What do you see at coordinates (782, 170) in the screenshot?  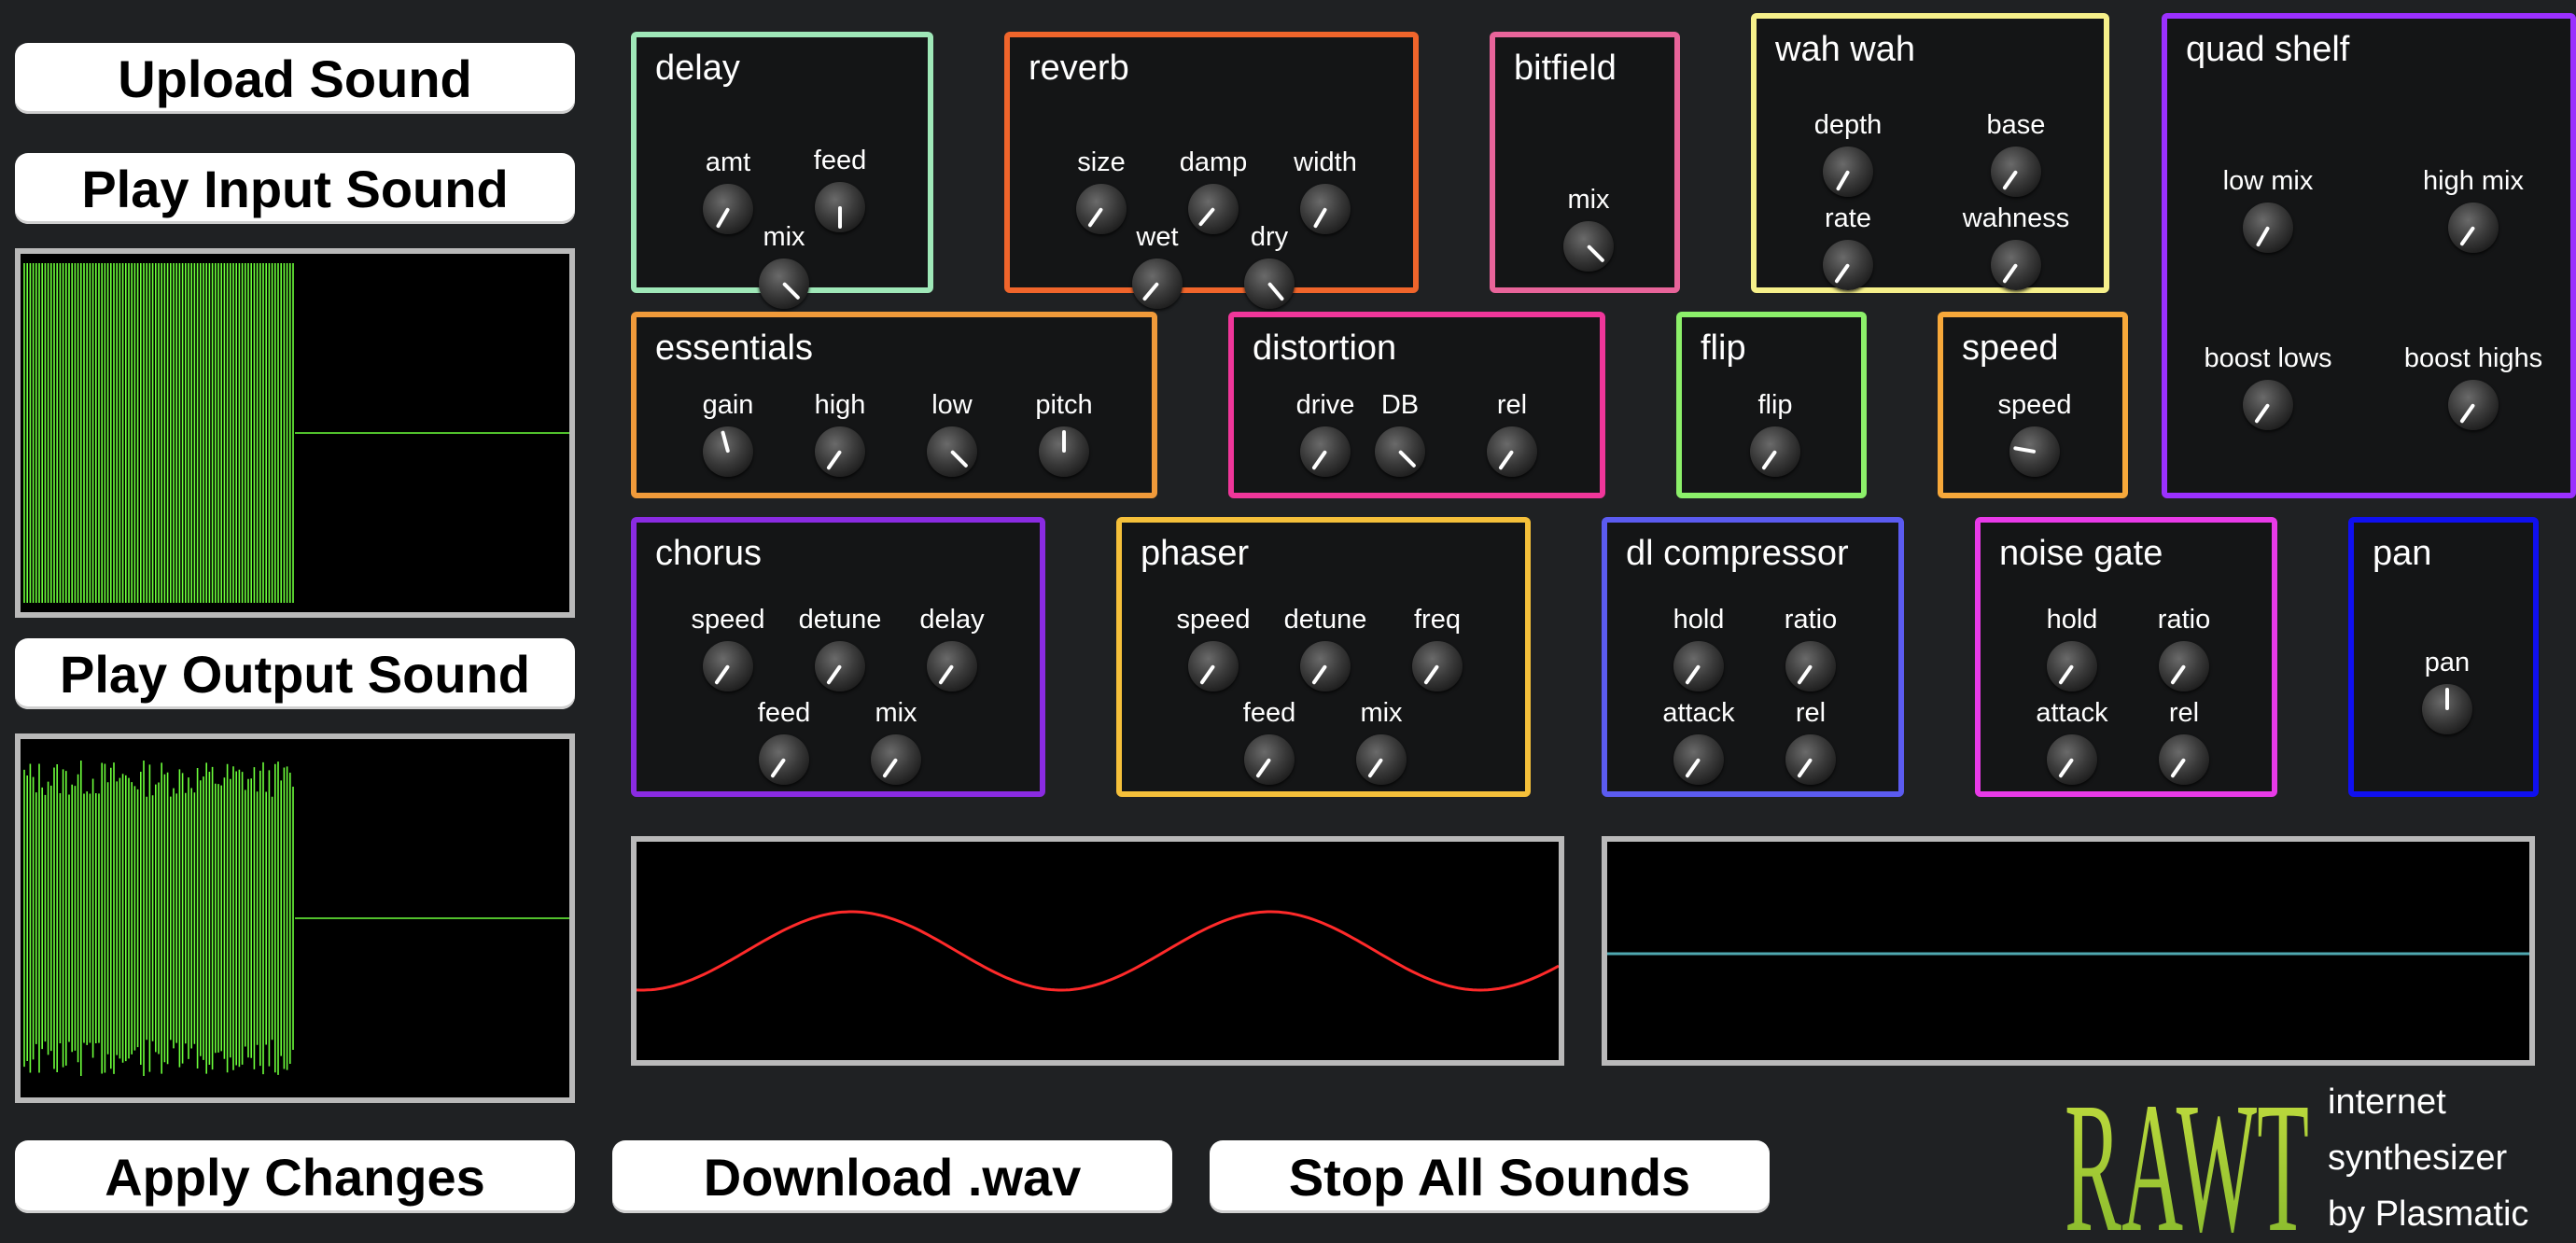 I see `effect-panel-delay: delay amt feed mix` at bounding box center [782, 170].